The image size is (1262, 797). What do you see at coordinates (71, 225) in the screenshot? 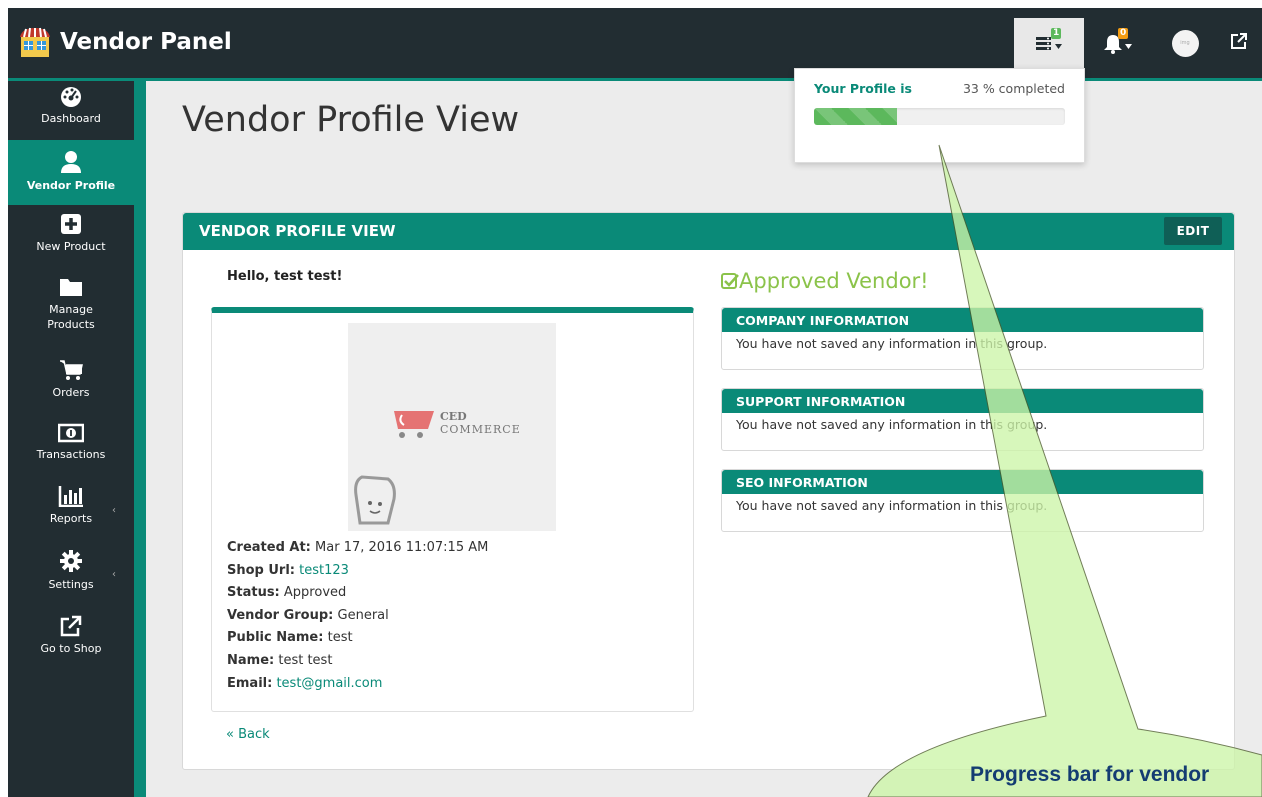
I see `plus-square-icon` at bounding box center [71, 225].